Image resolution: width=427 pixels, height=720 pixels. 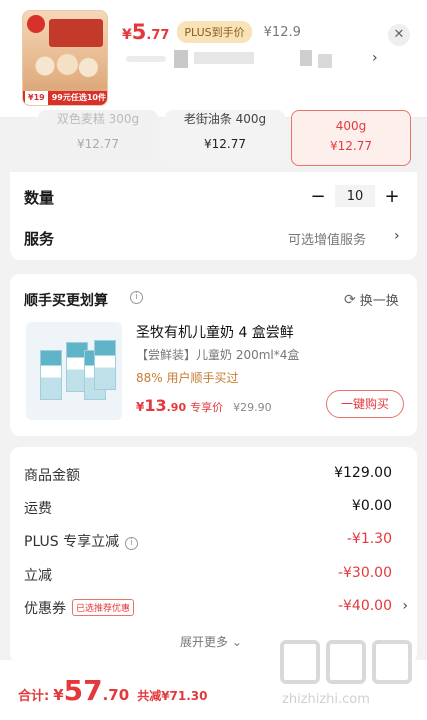 I want to click on summary-row-shipping: 运费 ¥0.00, so click(x=214, y=508).